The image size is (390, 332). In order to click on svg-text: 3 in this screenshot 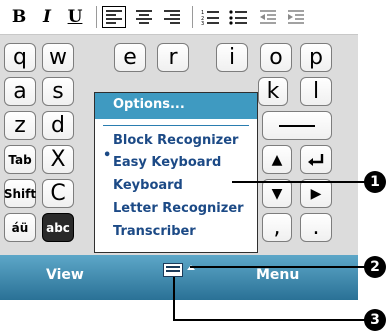, I will do `click(202, 23)`.